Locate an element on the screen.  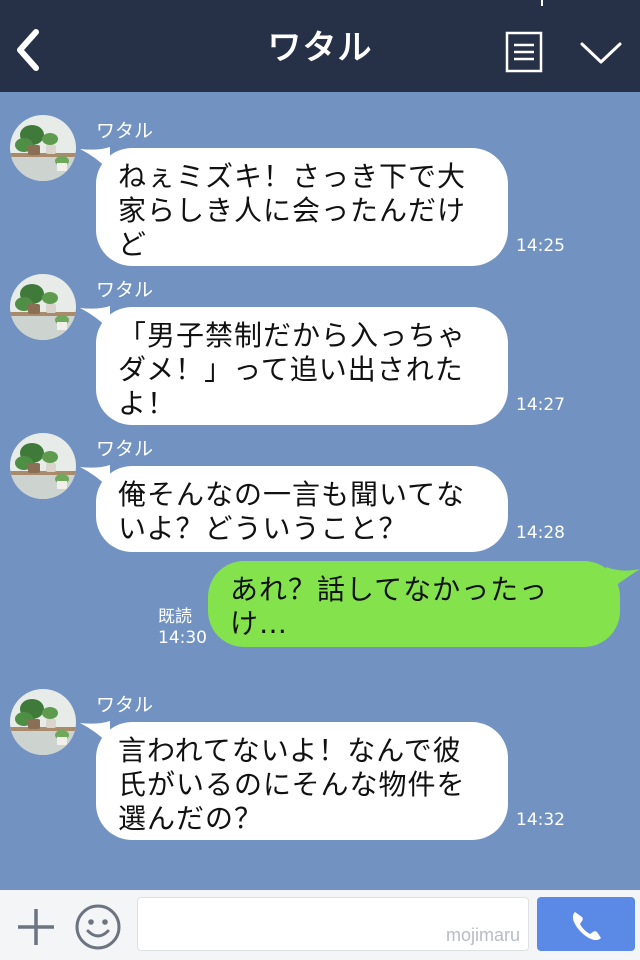
chat-title: ワタル is located at coordinates (320, 48).